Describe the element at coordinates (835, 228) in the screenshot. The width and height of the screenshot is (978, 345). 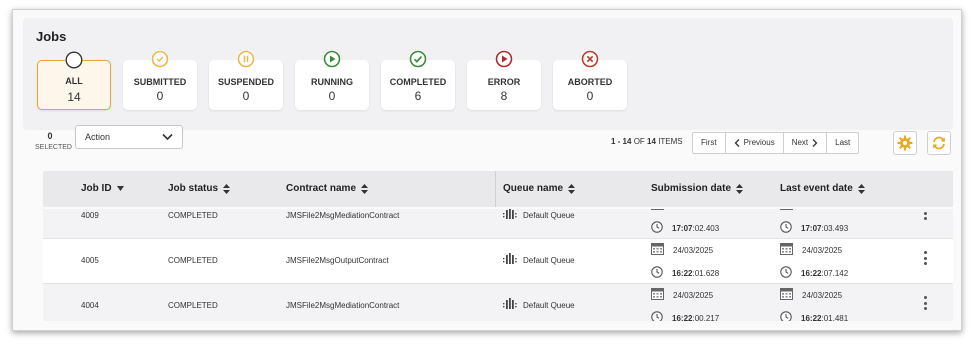
I see `last-event-time-rest: :03.493` at that location.